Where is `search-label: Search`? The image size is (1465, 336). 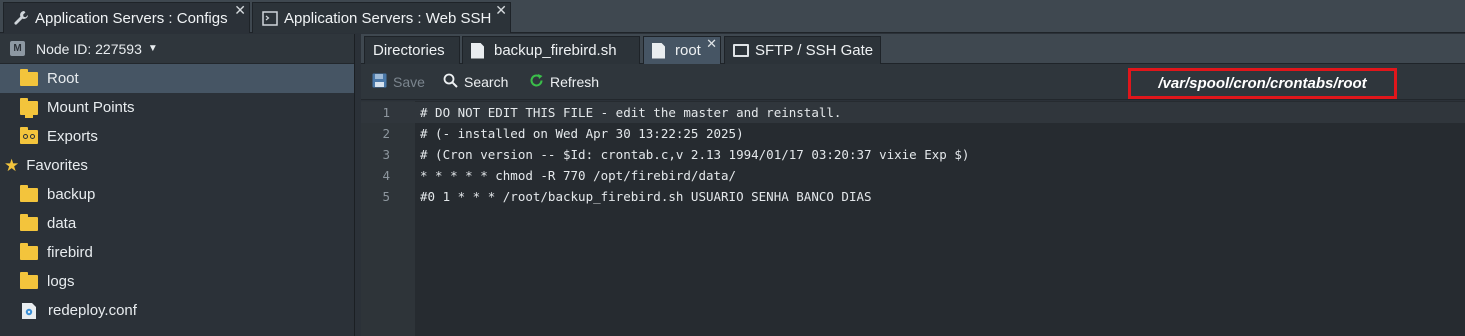 search-label: Search is located at coordinates (486, 82).